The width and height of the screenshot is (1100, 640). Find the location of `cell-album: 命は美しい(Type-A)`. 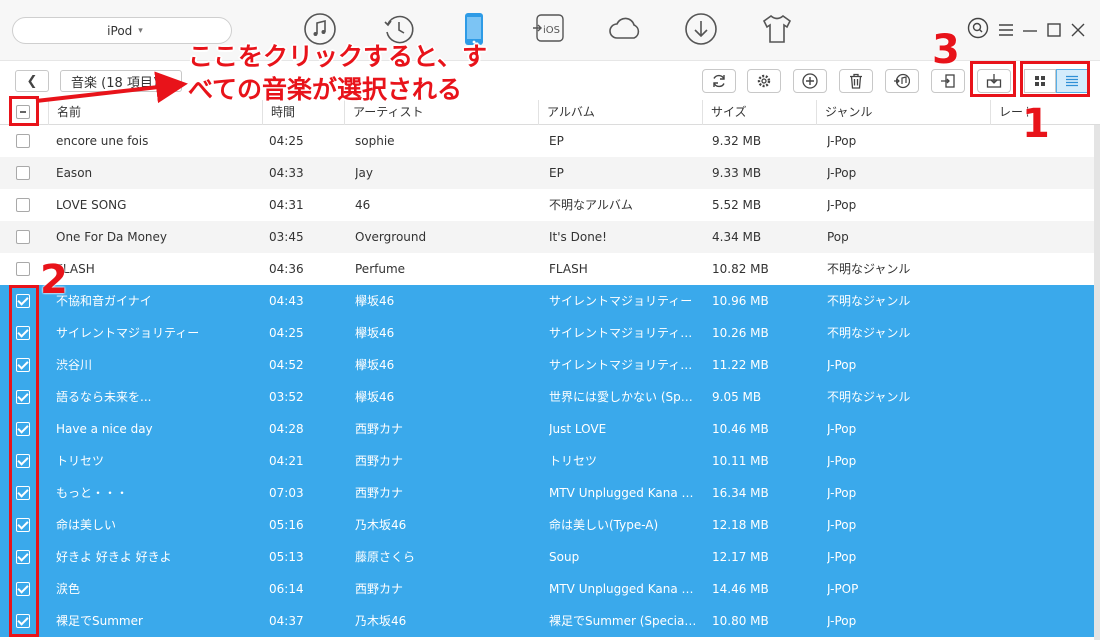

cell-album: 命は美しい(Type-A) is located at coordinates (604, 525).